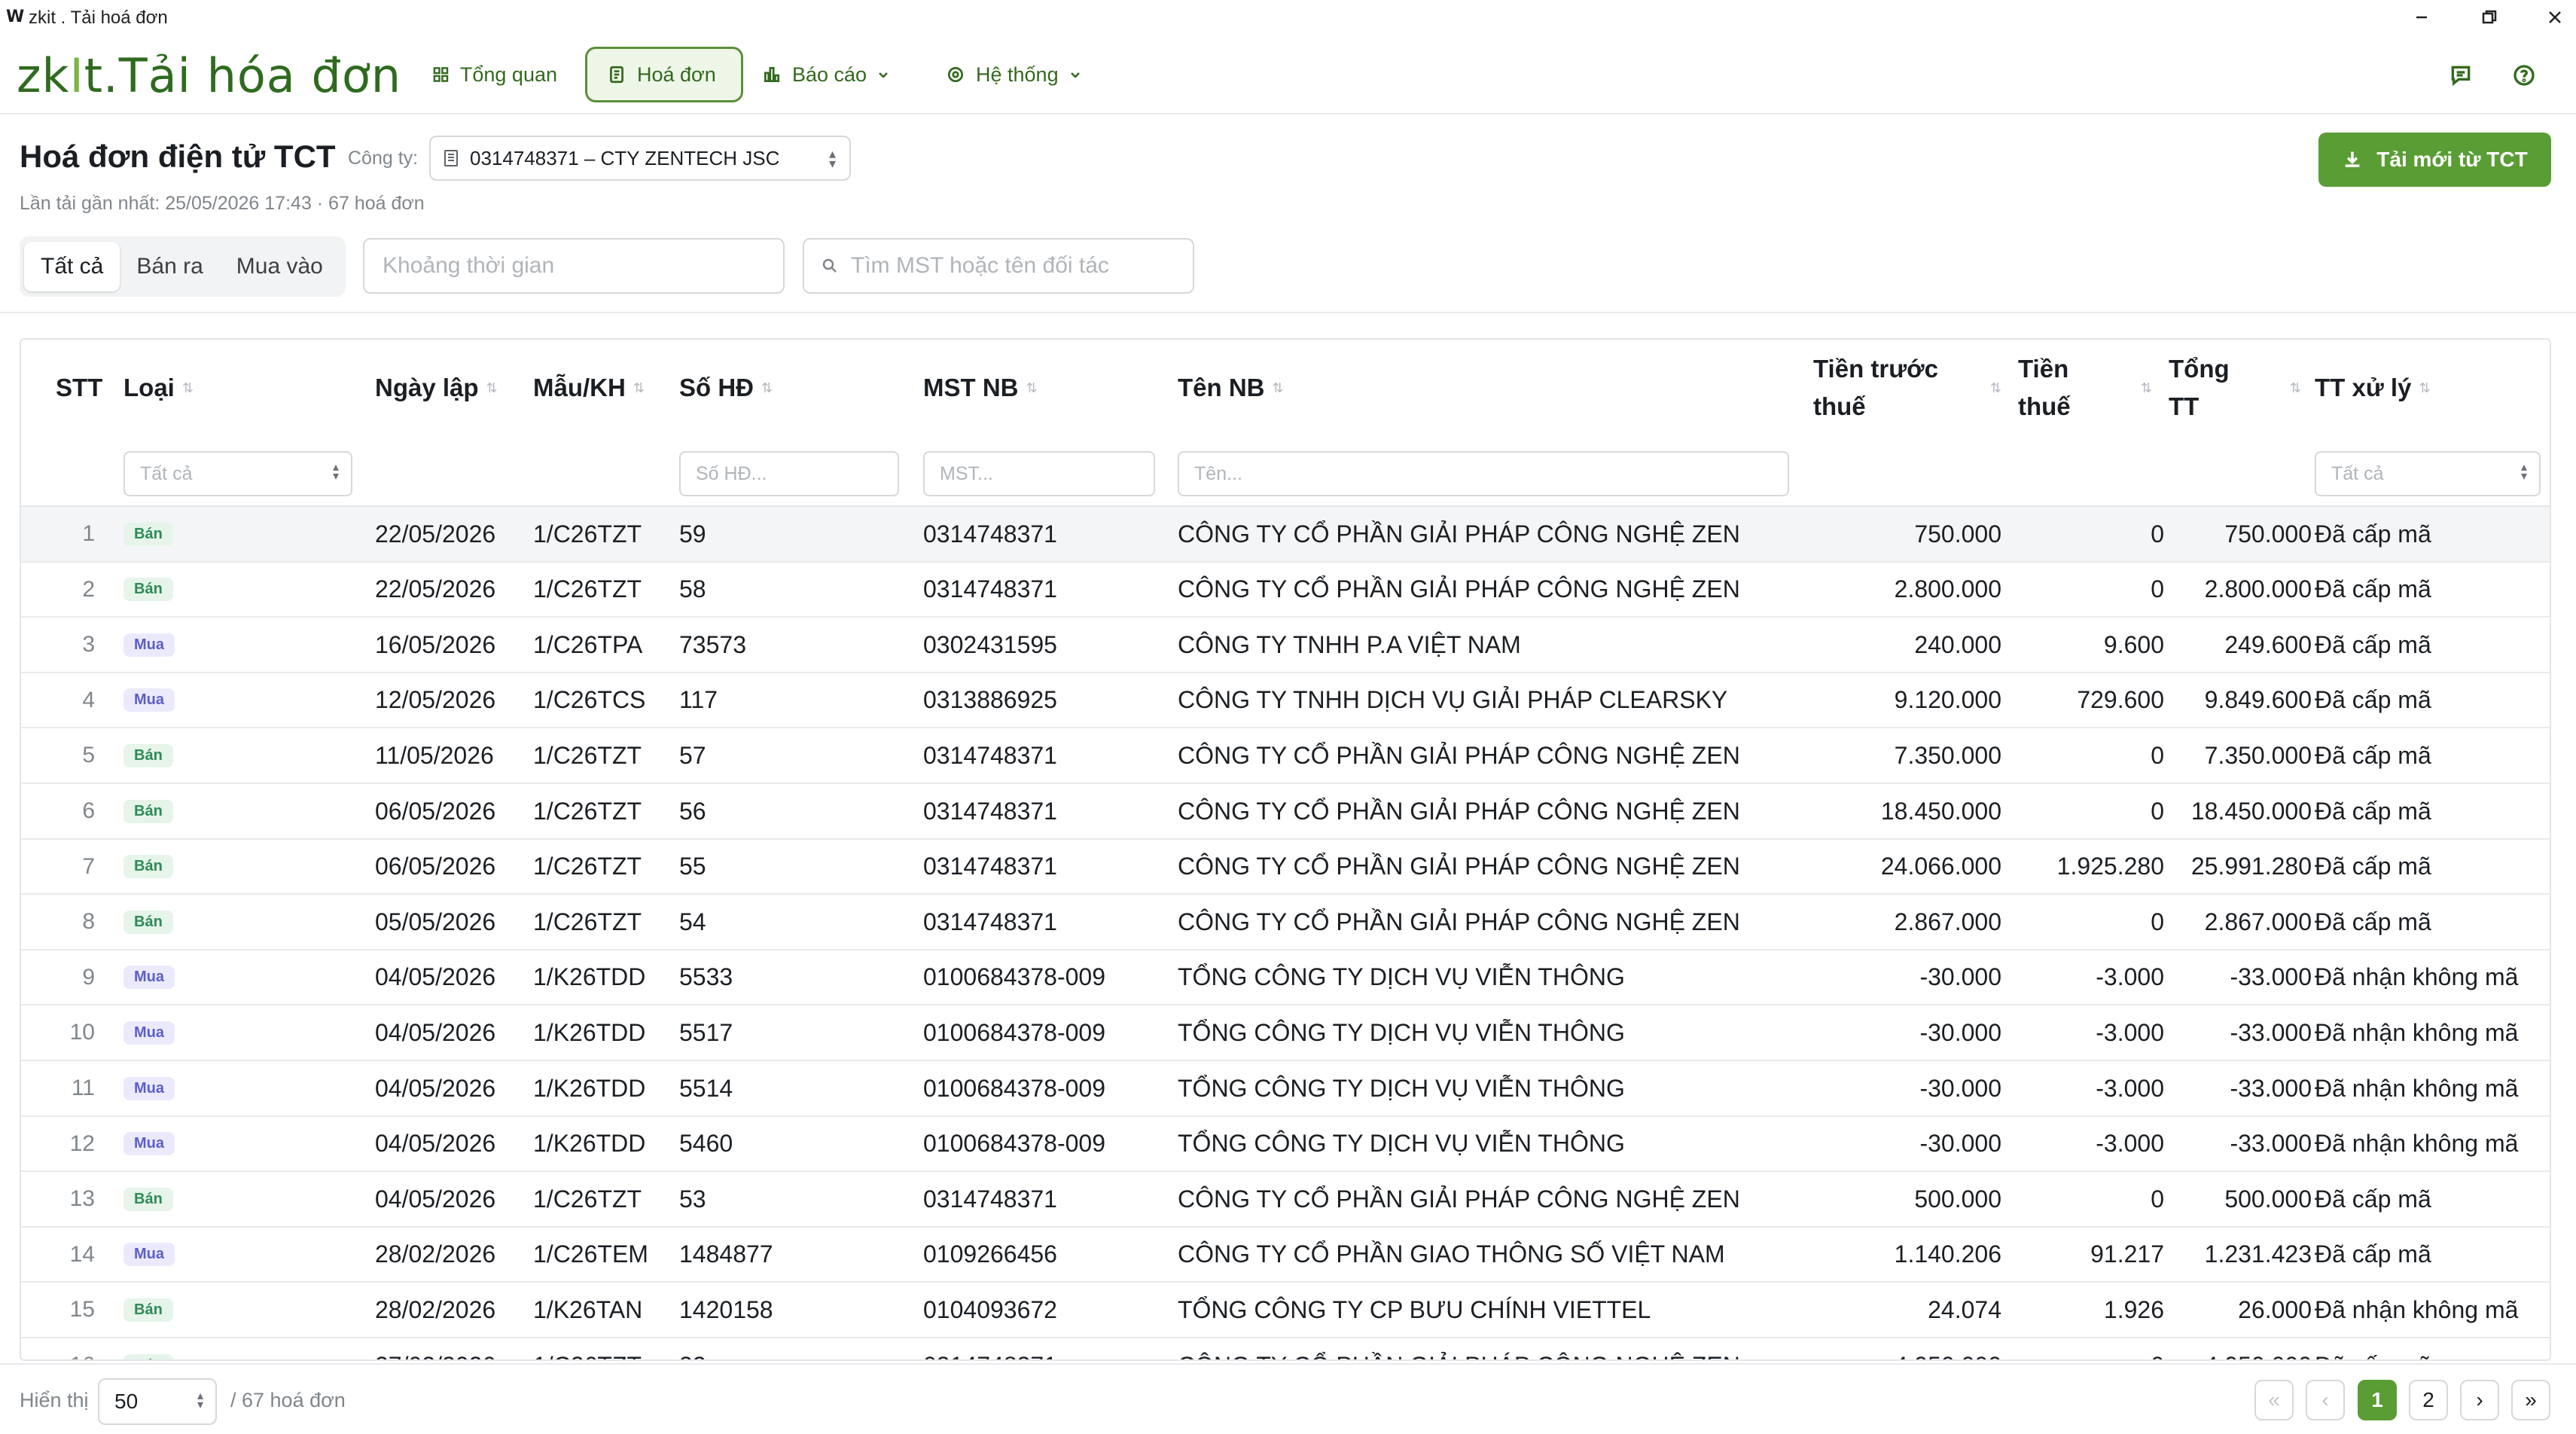  Describe the element at coordinates (980, 388) in the screenshot. I see `col-header-mst-nb: MST NB ⇅` at that location.